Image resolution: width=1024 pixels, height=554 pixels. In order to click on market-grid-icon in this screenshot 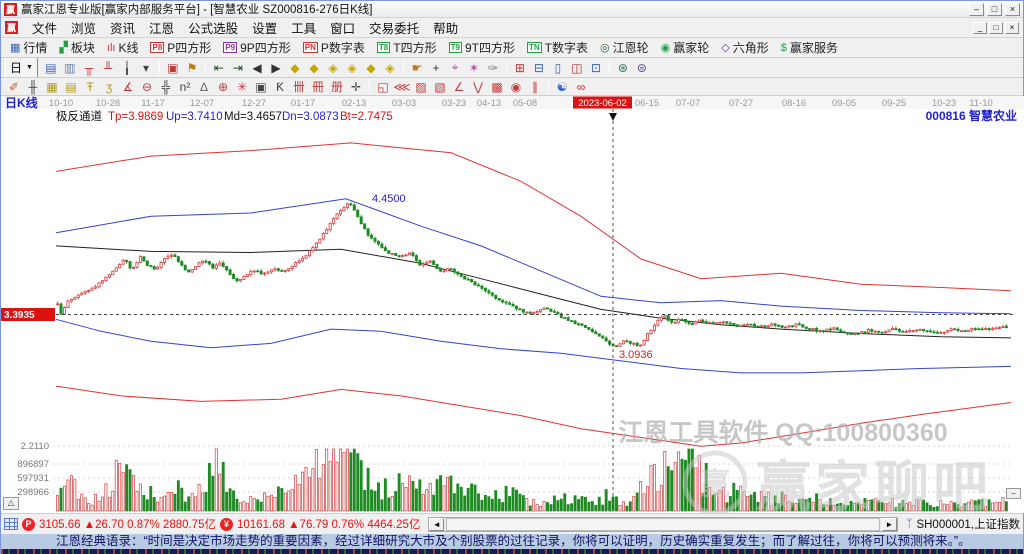, I will do `click(11, 524)`.